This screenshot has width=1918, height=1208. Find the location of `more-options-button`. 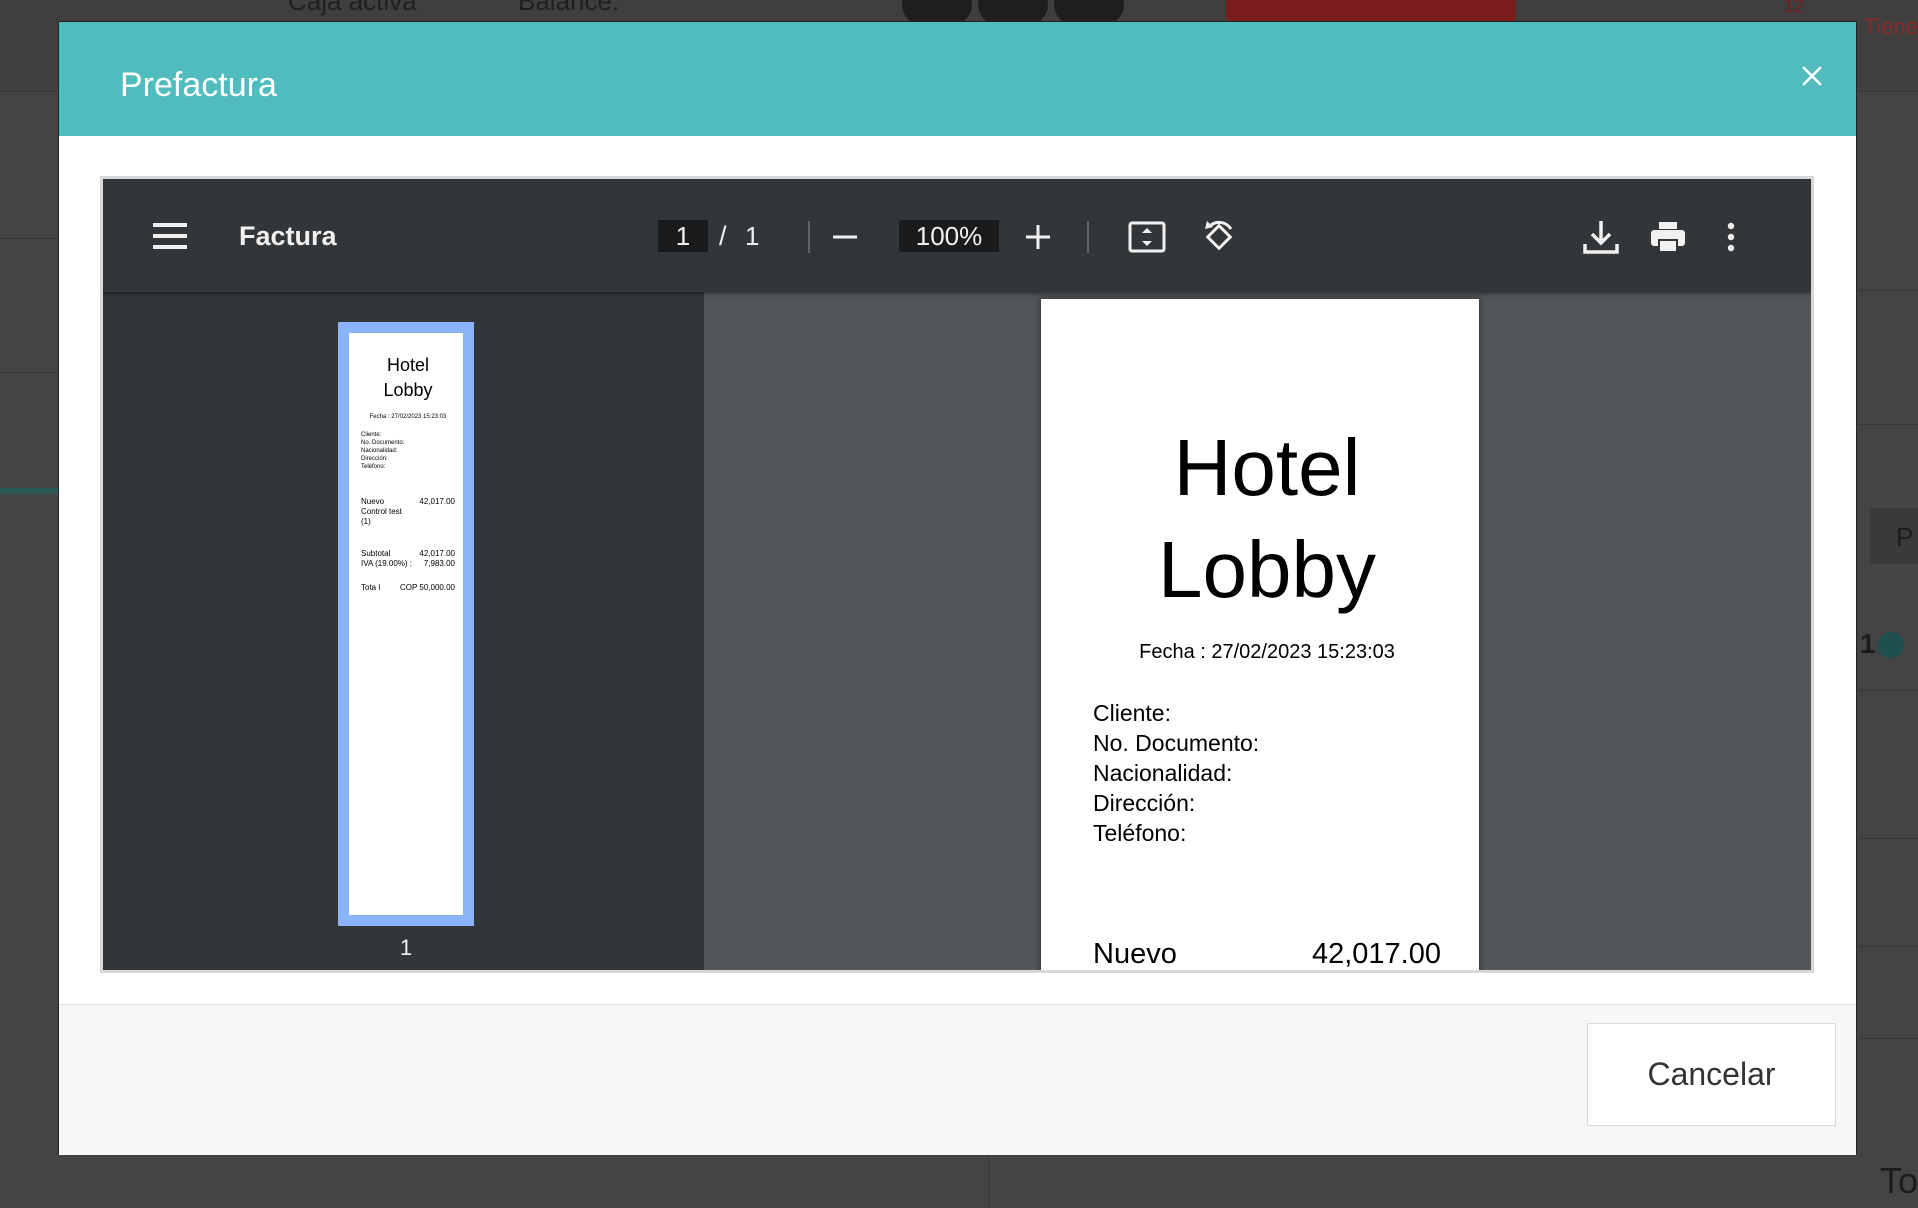

more-options-button is located at coordinates (1731, 237).